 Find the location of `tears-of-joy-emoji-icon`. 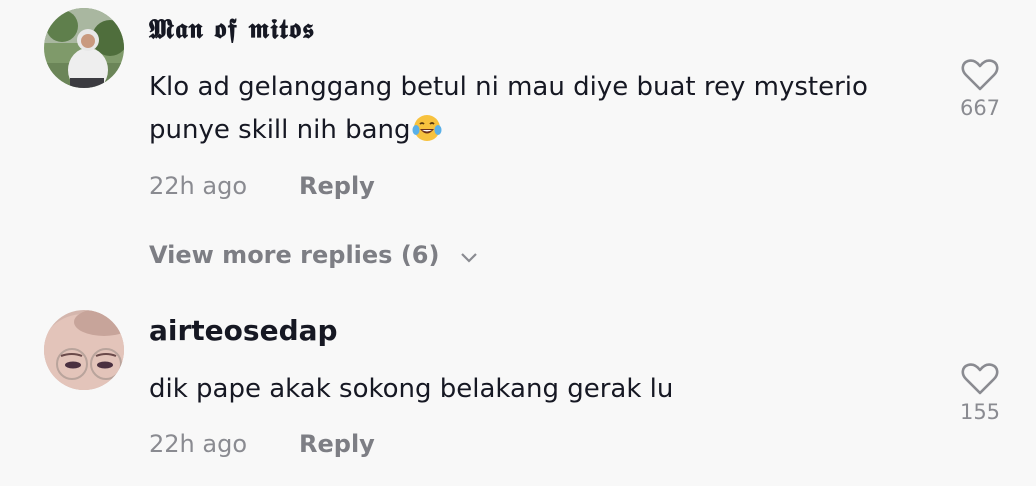

tears-of-joy-emoji-icon is located at coordinates (427, 135).